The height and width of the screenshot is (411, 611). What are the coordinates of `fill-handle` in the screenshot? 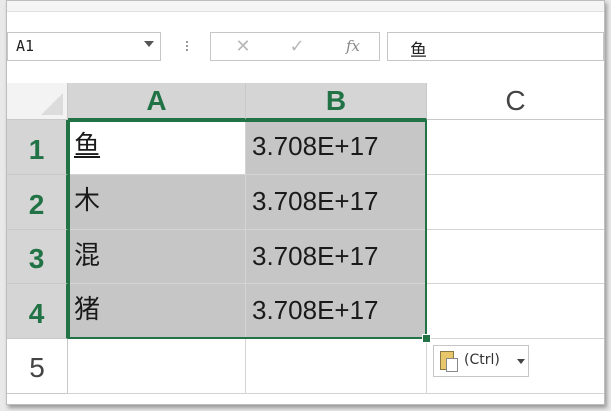 It's located at (426, 338).